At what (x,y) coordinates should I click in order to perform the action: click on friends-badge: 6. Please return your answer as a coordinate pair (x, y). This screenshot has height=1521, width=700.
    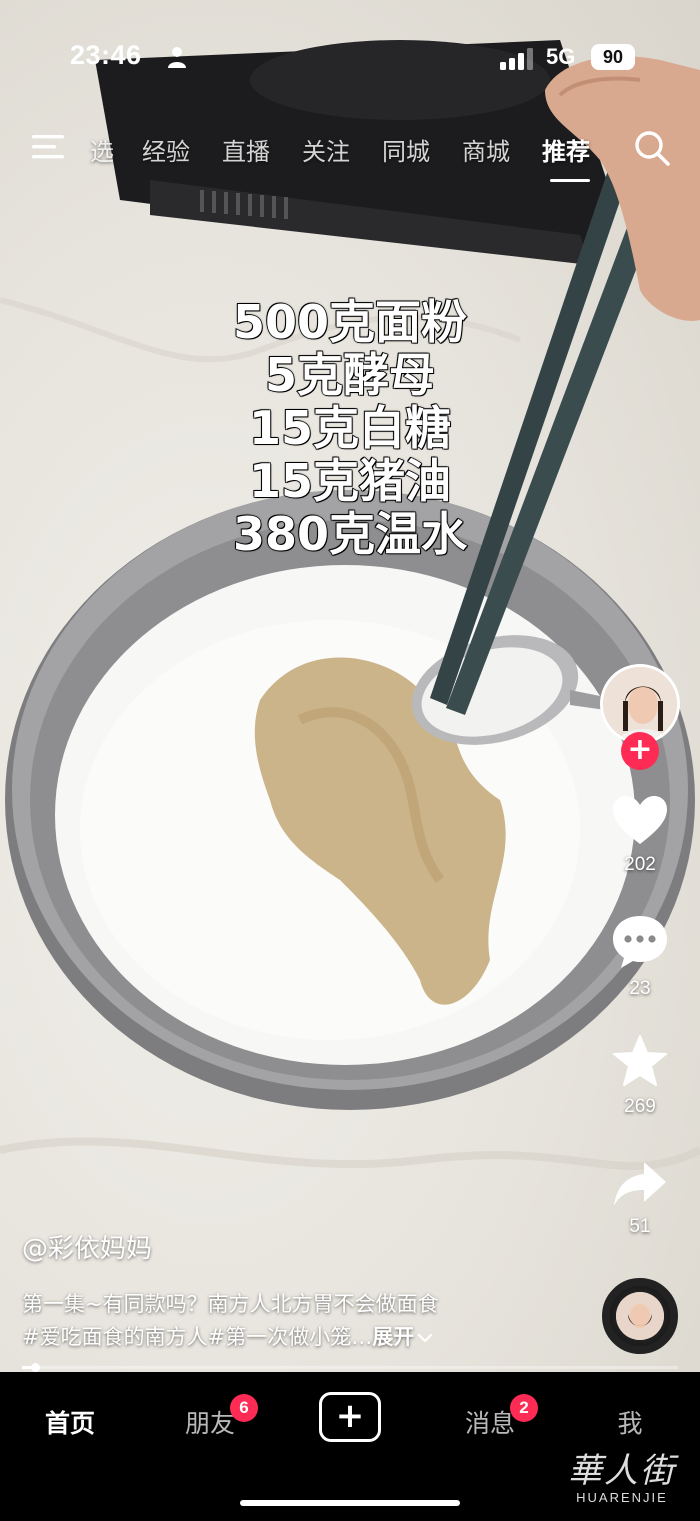
    Looking at the image, I should click on (244, 1408).